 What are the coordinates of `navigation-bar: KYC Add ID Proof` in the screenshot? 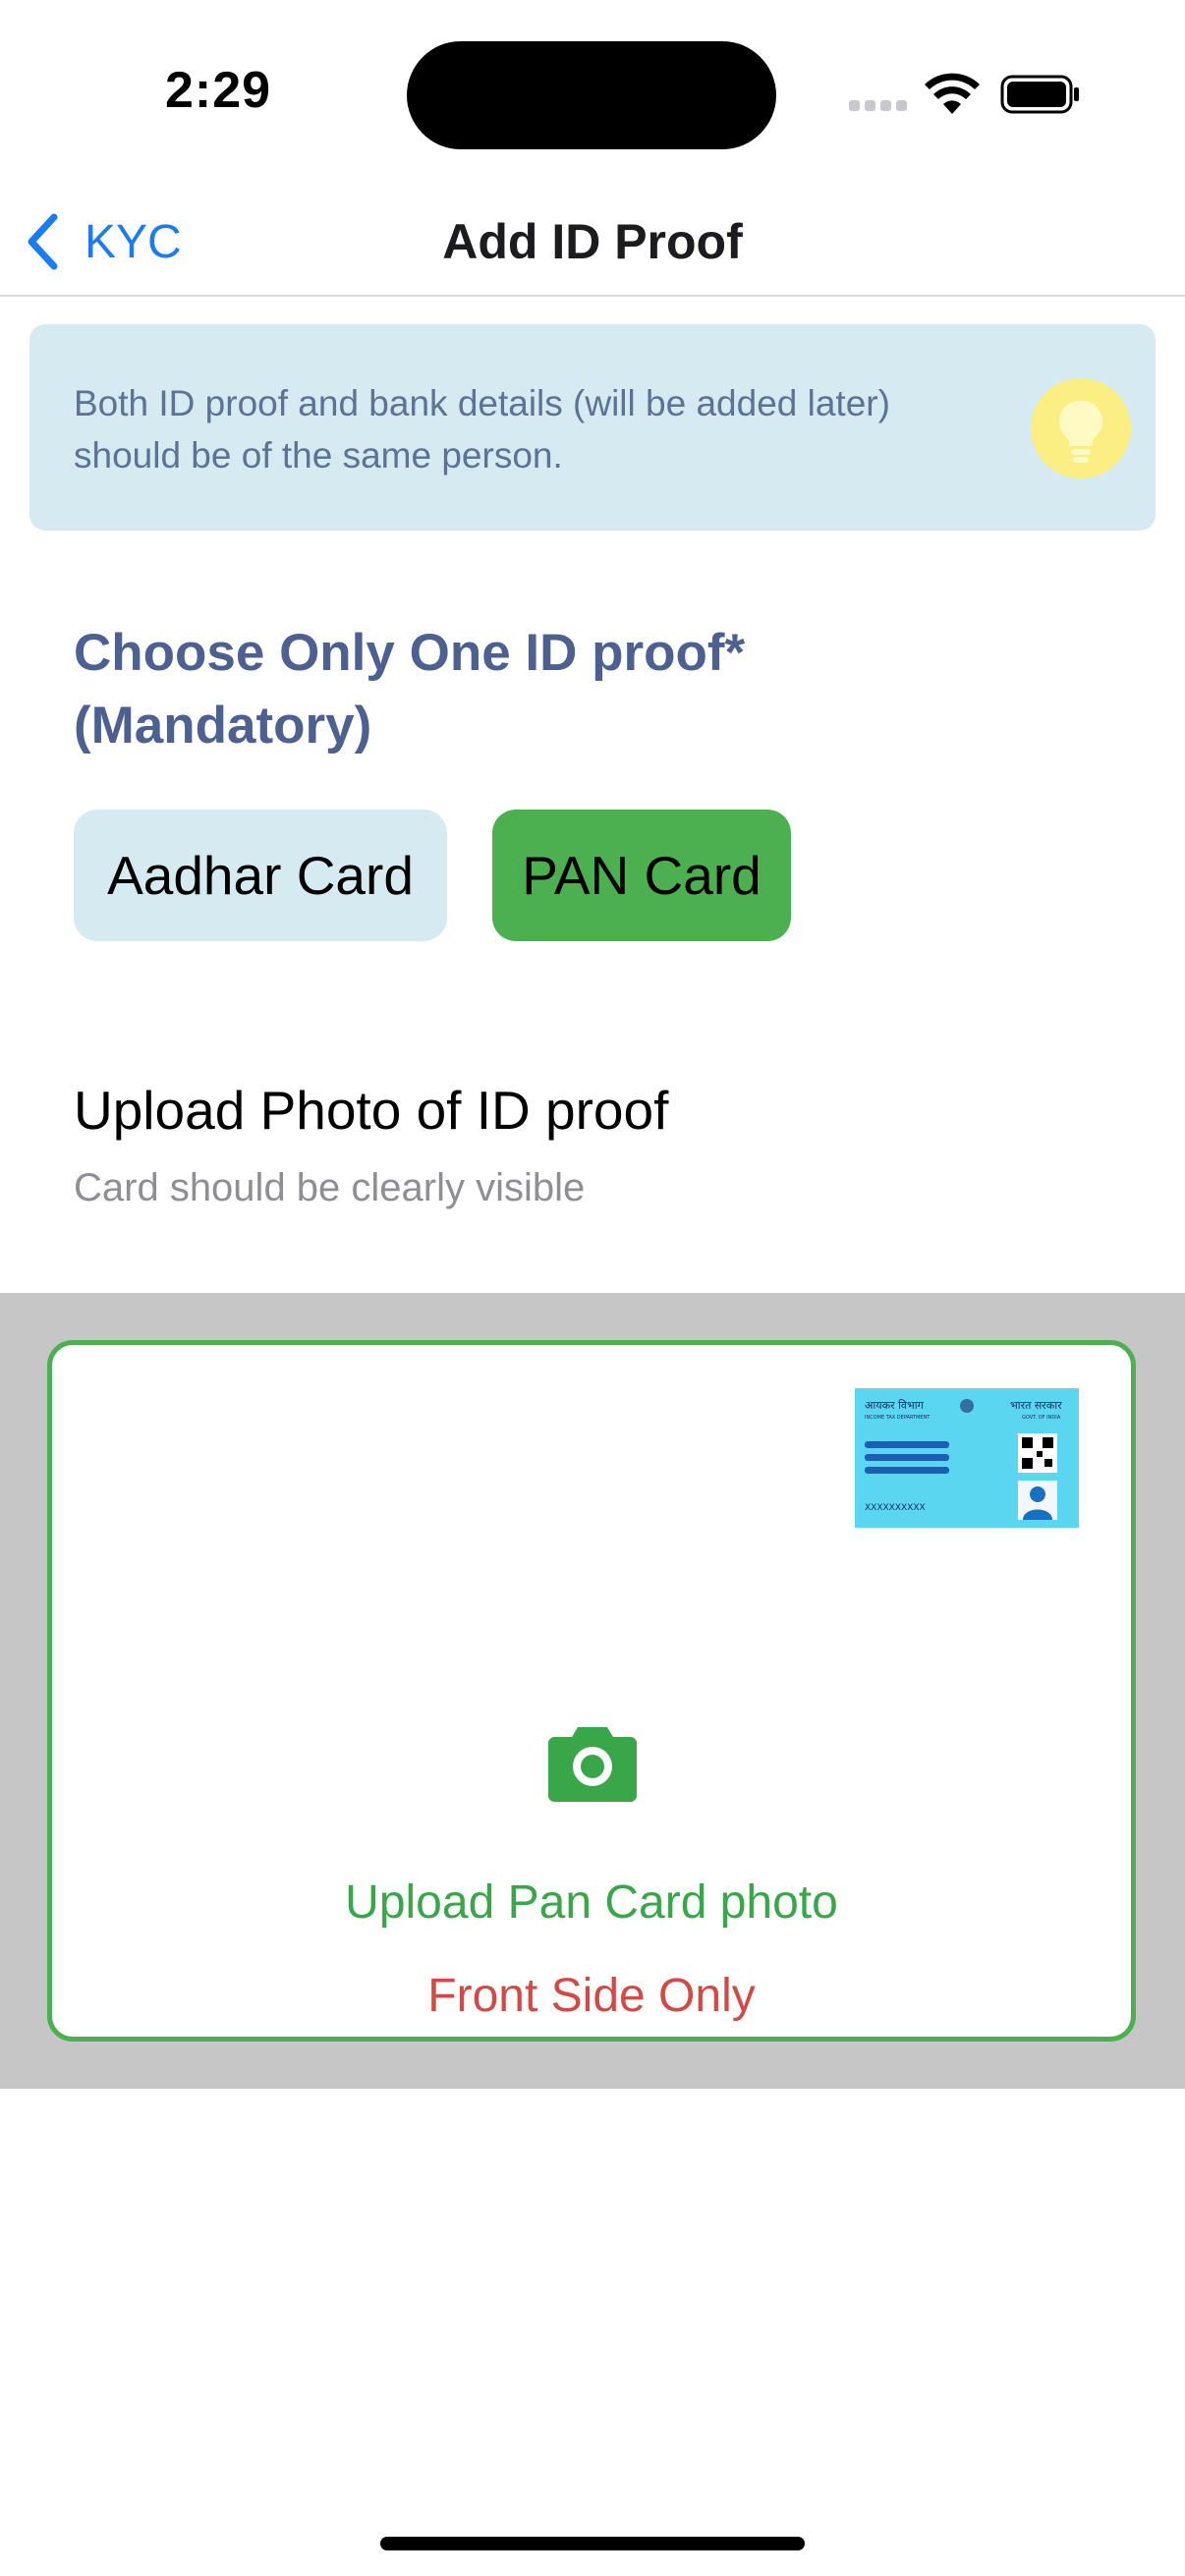 It's located at (592, 242).